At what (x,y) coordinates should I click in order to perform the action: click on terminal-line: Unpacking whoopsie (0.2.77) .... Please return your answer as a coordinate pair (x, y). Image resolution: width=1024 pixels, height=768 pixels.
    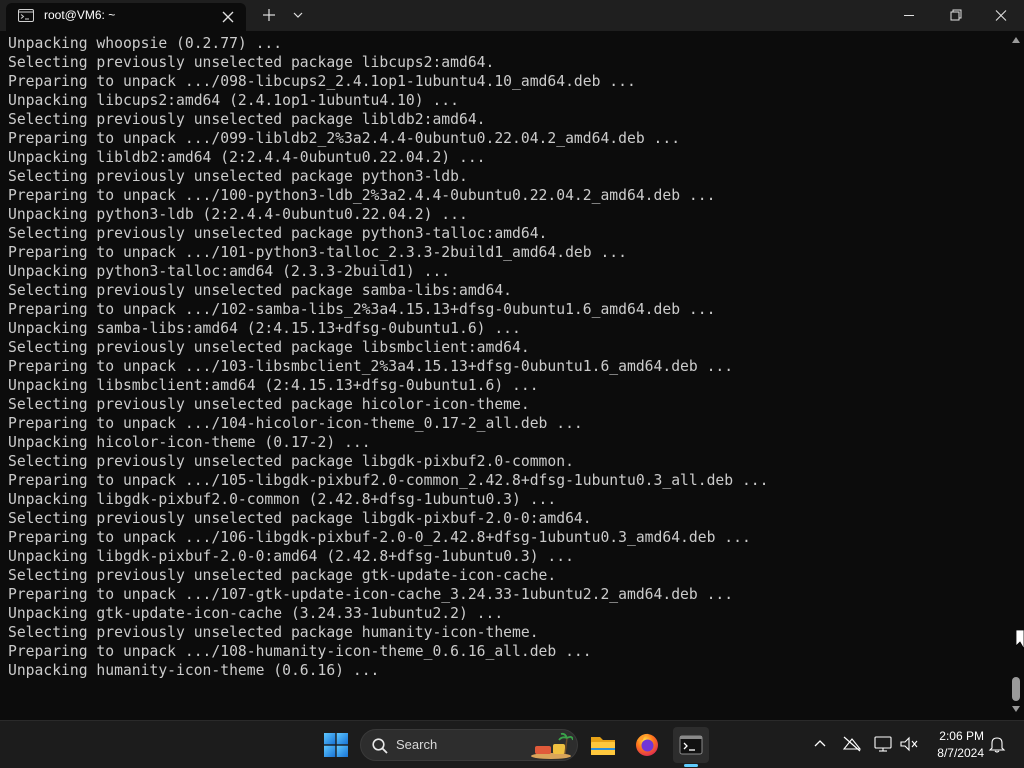
    Looking at the image, I should click on (145, 43).